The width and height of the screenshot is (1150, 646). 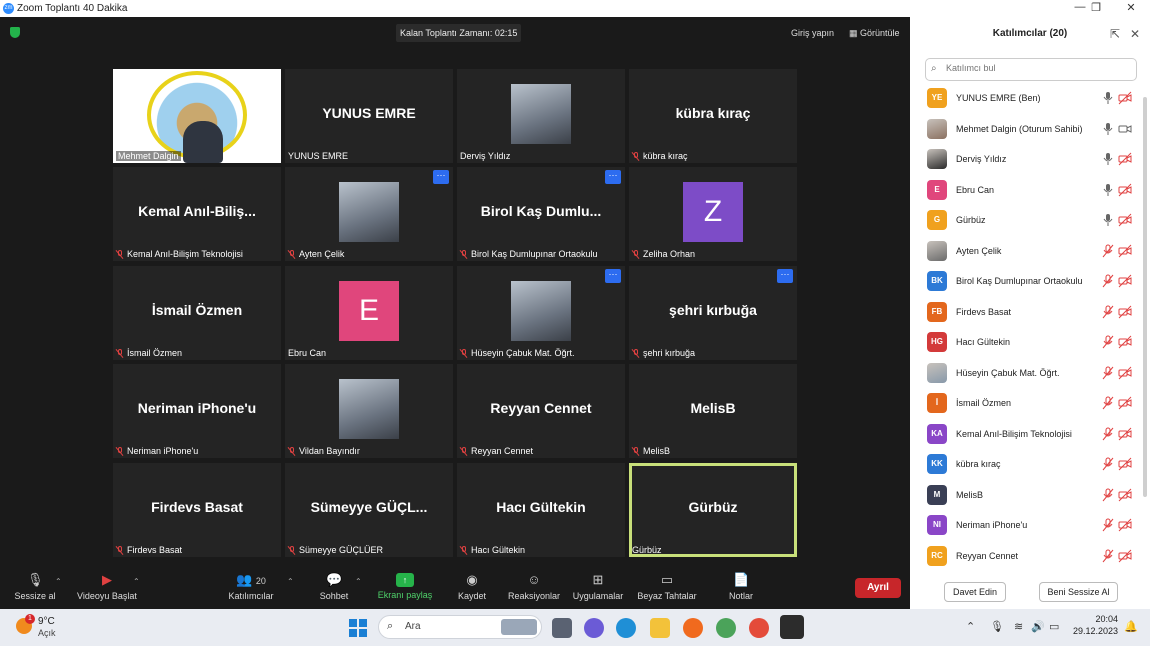 I want to click on share-screen-button: ↑ Ekranı paylaş, so click(x=405, y=586).